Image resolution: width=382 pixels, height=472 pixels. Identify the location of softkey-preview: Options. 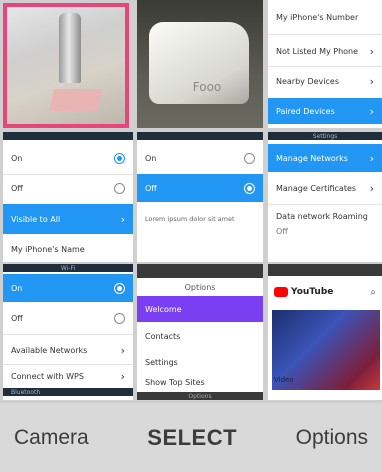
(200, 396).